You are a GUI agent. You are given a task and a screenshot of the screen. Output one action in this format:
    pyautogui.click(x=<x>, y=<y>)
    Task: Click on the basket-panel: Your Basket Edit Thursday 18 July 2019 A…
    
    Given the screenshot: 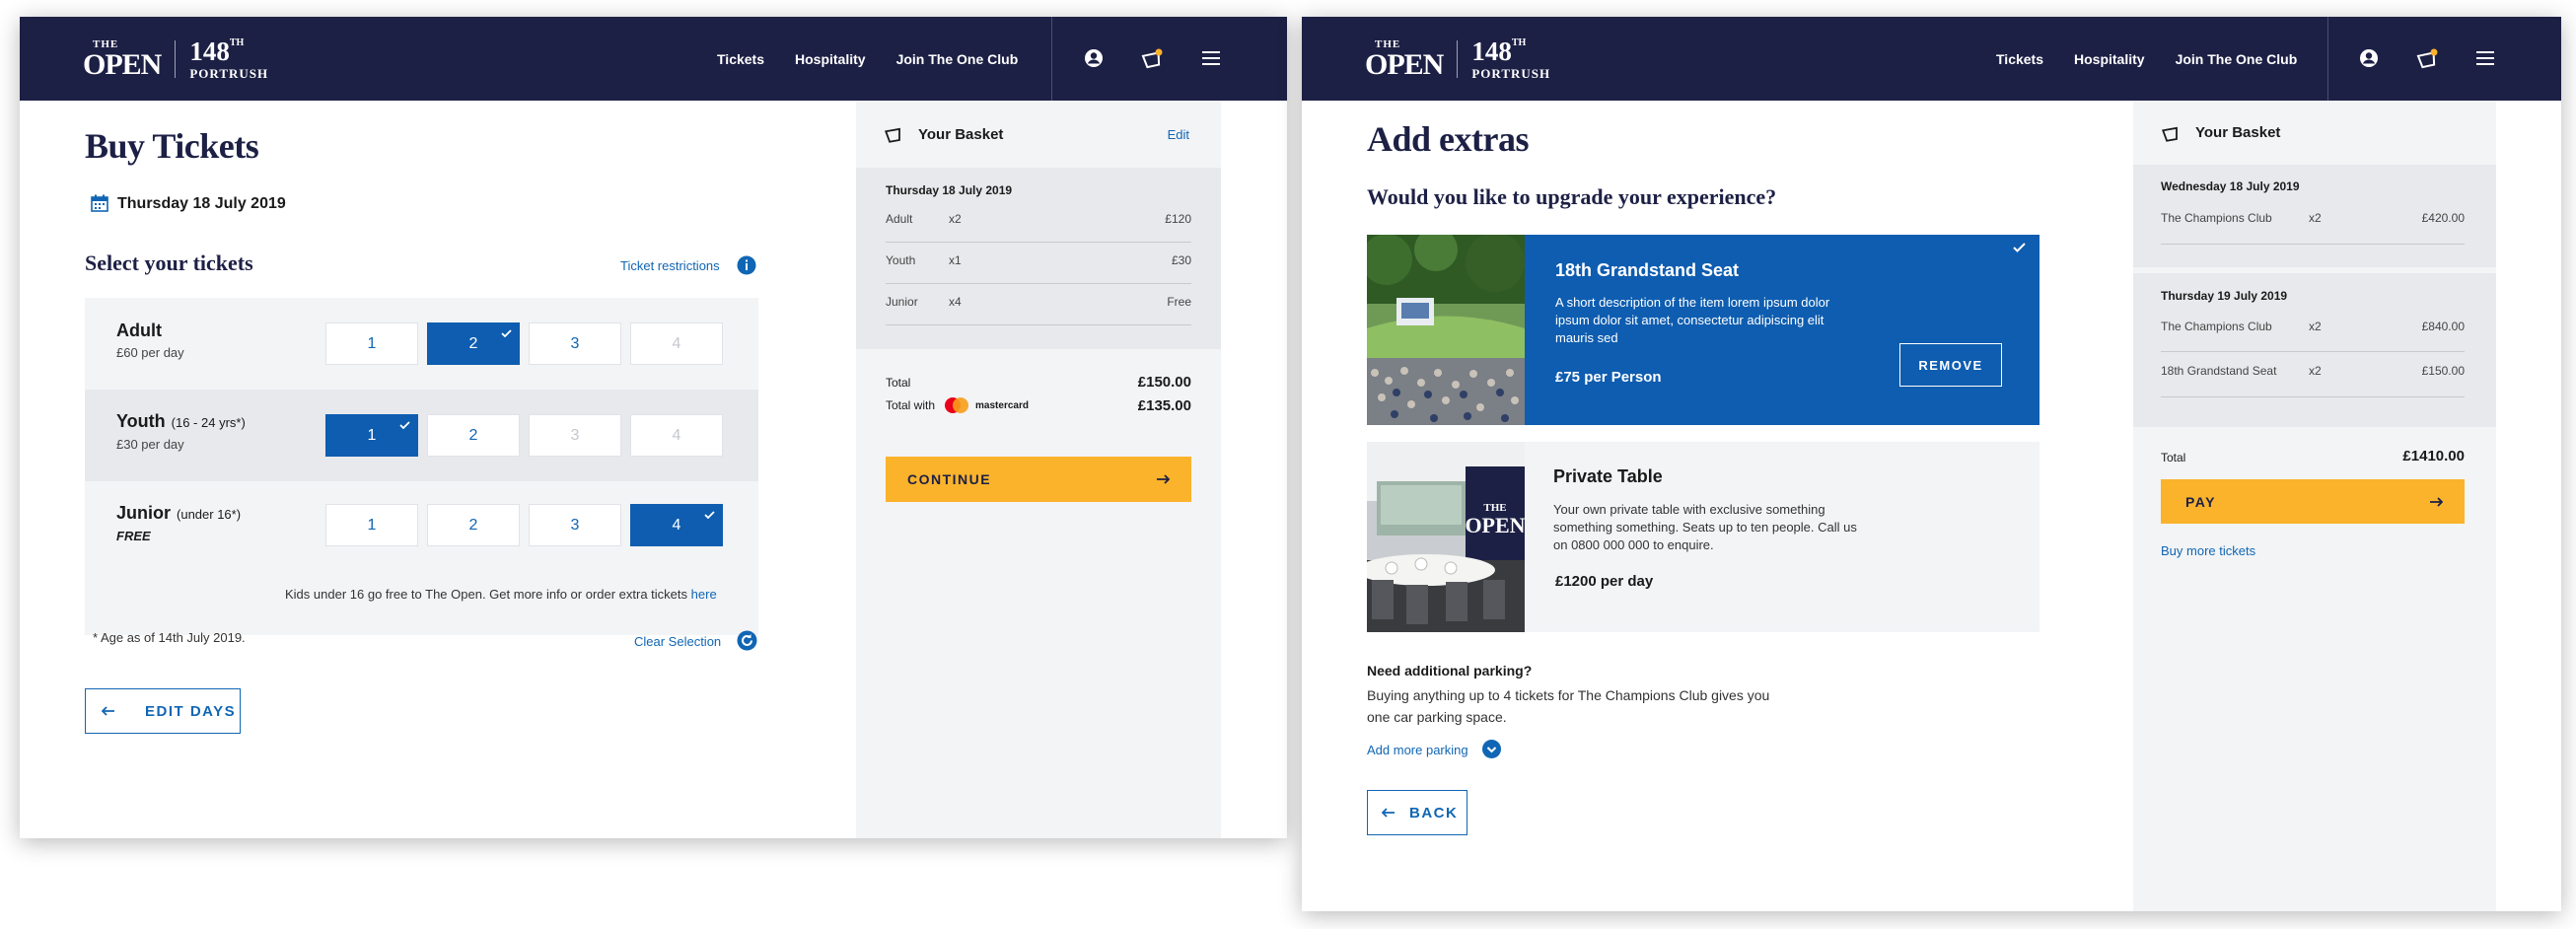 What is the action you would take?
    pyautogui.click(x=1038, y=469)
    